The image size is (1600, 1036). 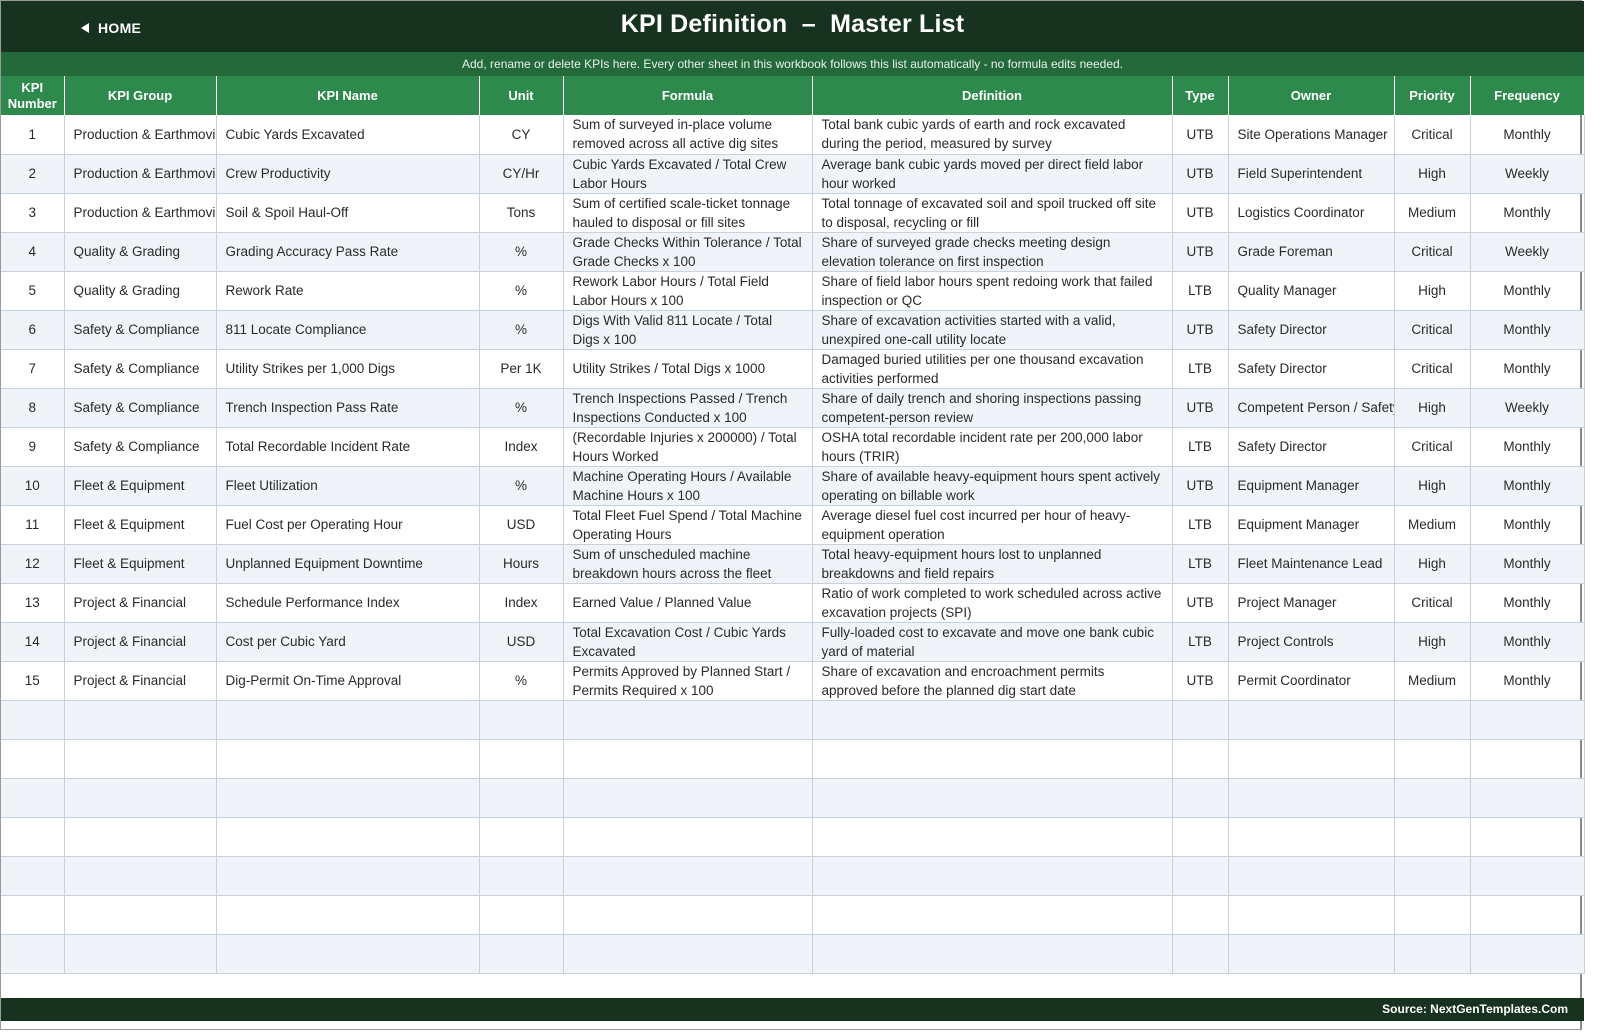 What do you see at coordinates (688, 95) in the screenshot?
I see `column-header: Formula` at bounding box center [688, 95].